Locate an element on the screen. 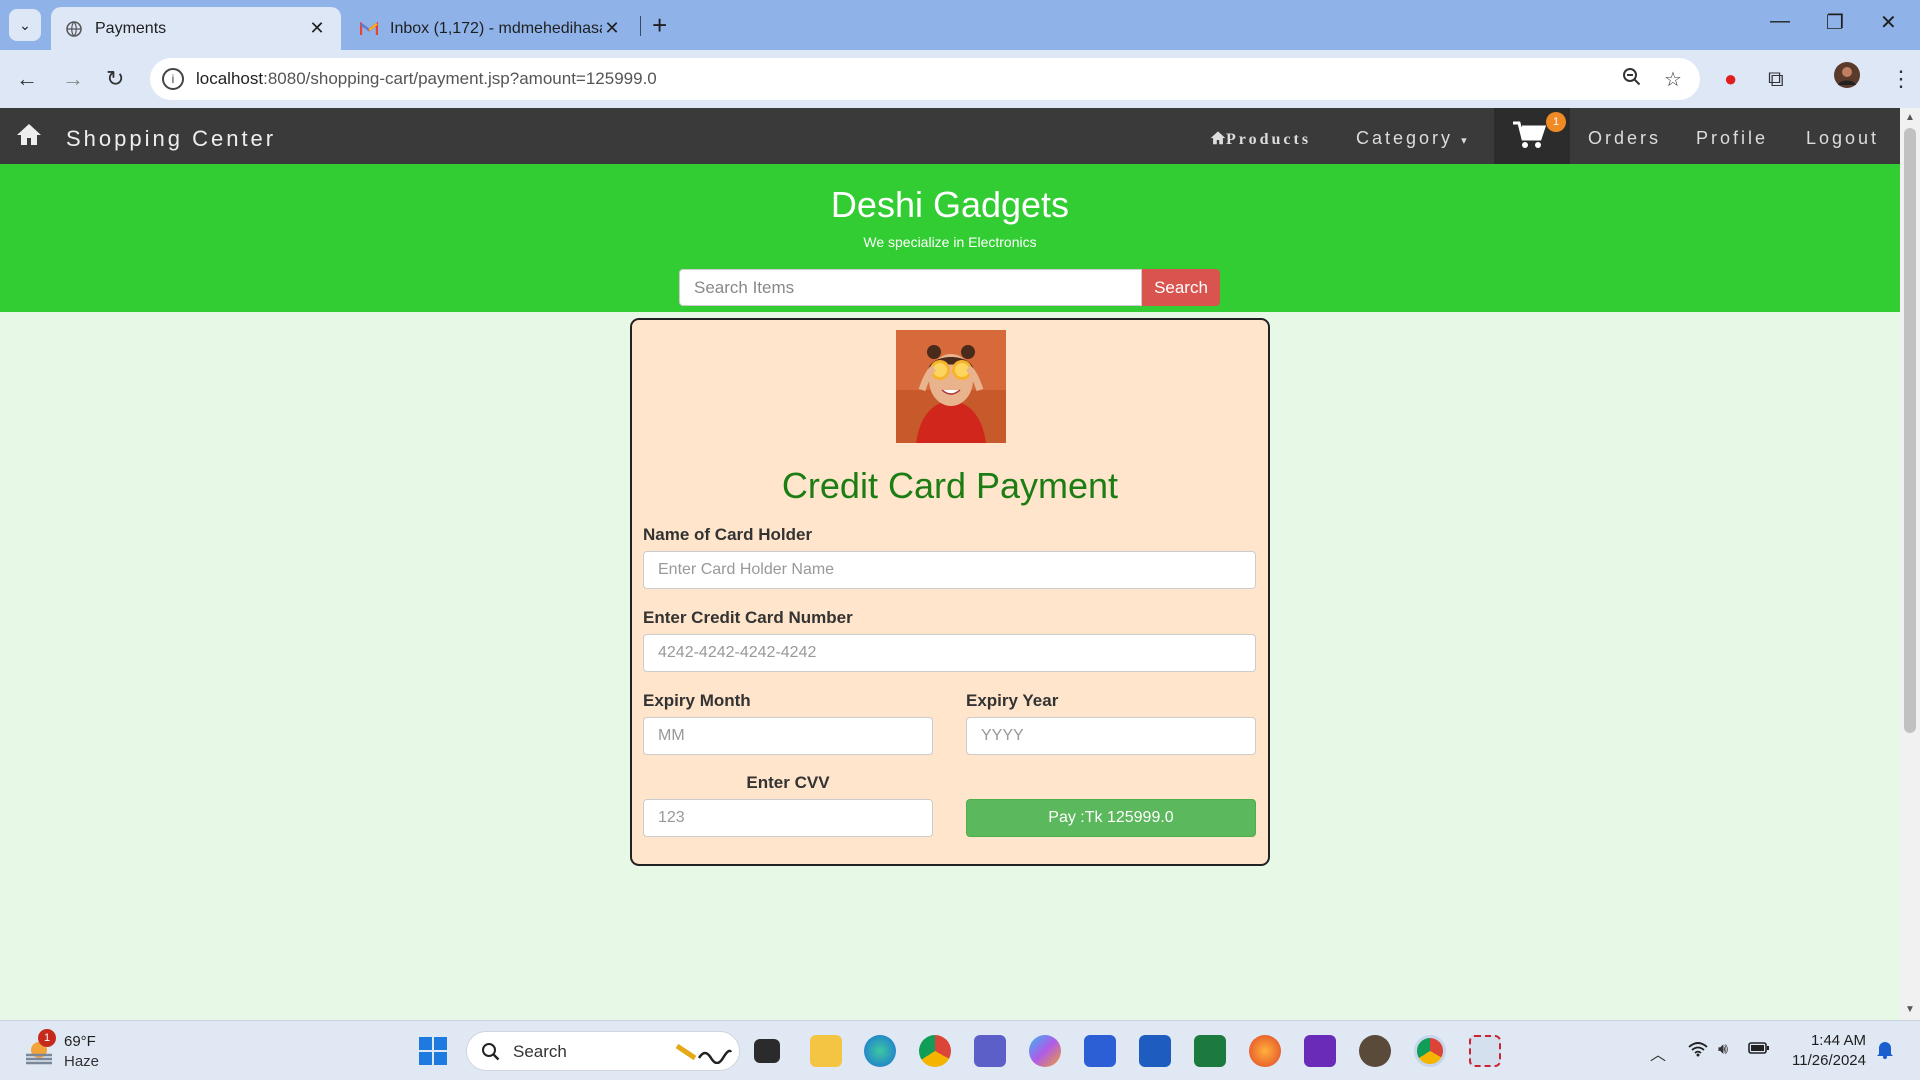  tab-title: Inbox (1,172) - mdmehedihasan is located at coordinates (496, 28).